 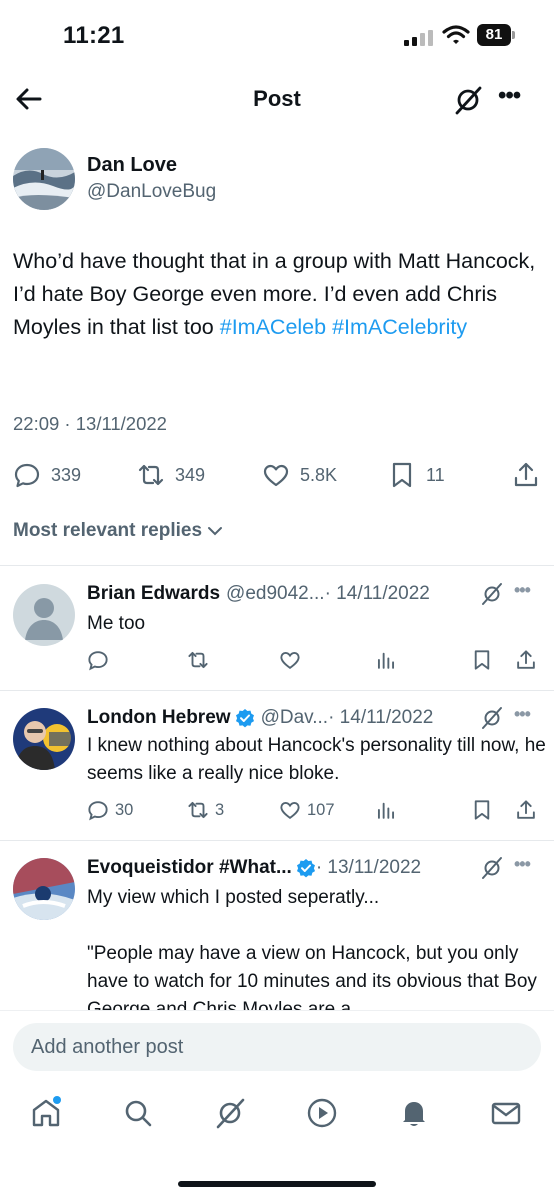 What do you see at coordinates (215, 531) in the screenshot?
I see `chevron-down-icon` at bounding box center [215, 531].